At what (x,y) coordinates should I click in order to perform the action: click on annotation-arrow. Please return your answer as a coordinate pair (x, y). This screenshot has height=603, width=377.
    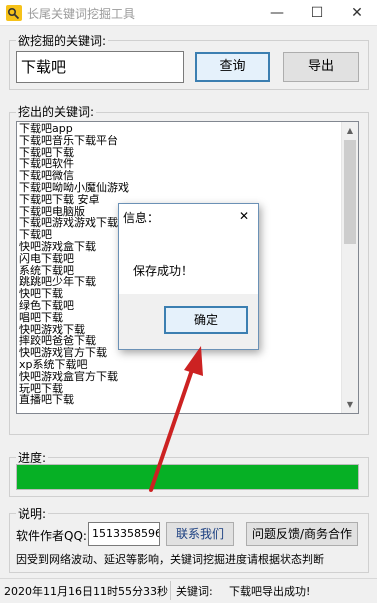
    Looking at the image, I should click on (176, 419).